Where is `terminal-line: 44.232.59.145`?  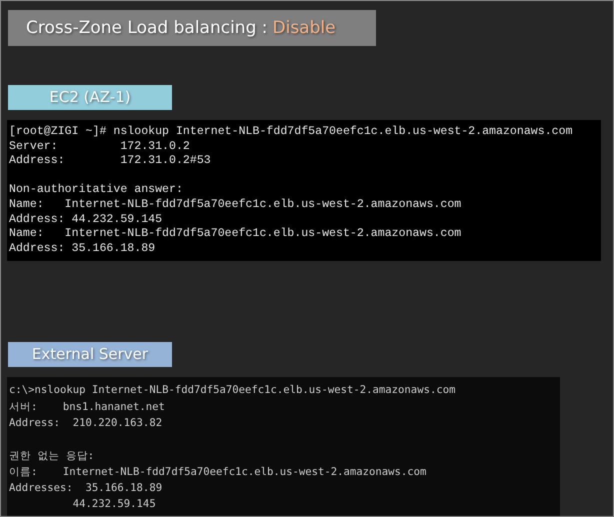 terminal-line: 44.232.59.145 is located at coordinates (114, 504).